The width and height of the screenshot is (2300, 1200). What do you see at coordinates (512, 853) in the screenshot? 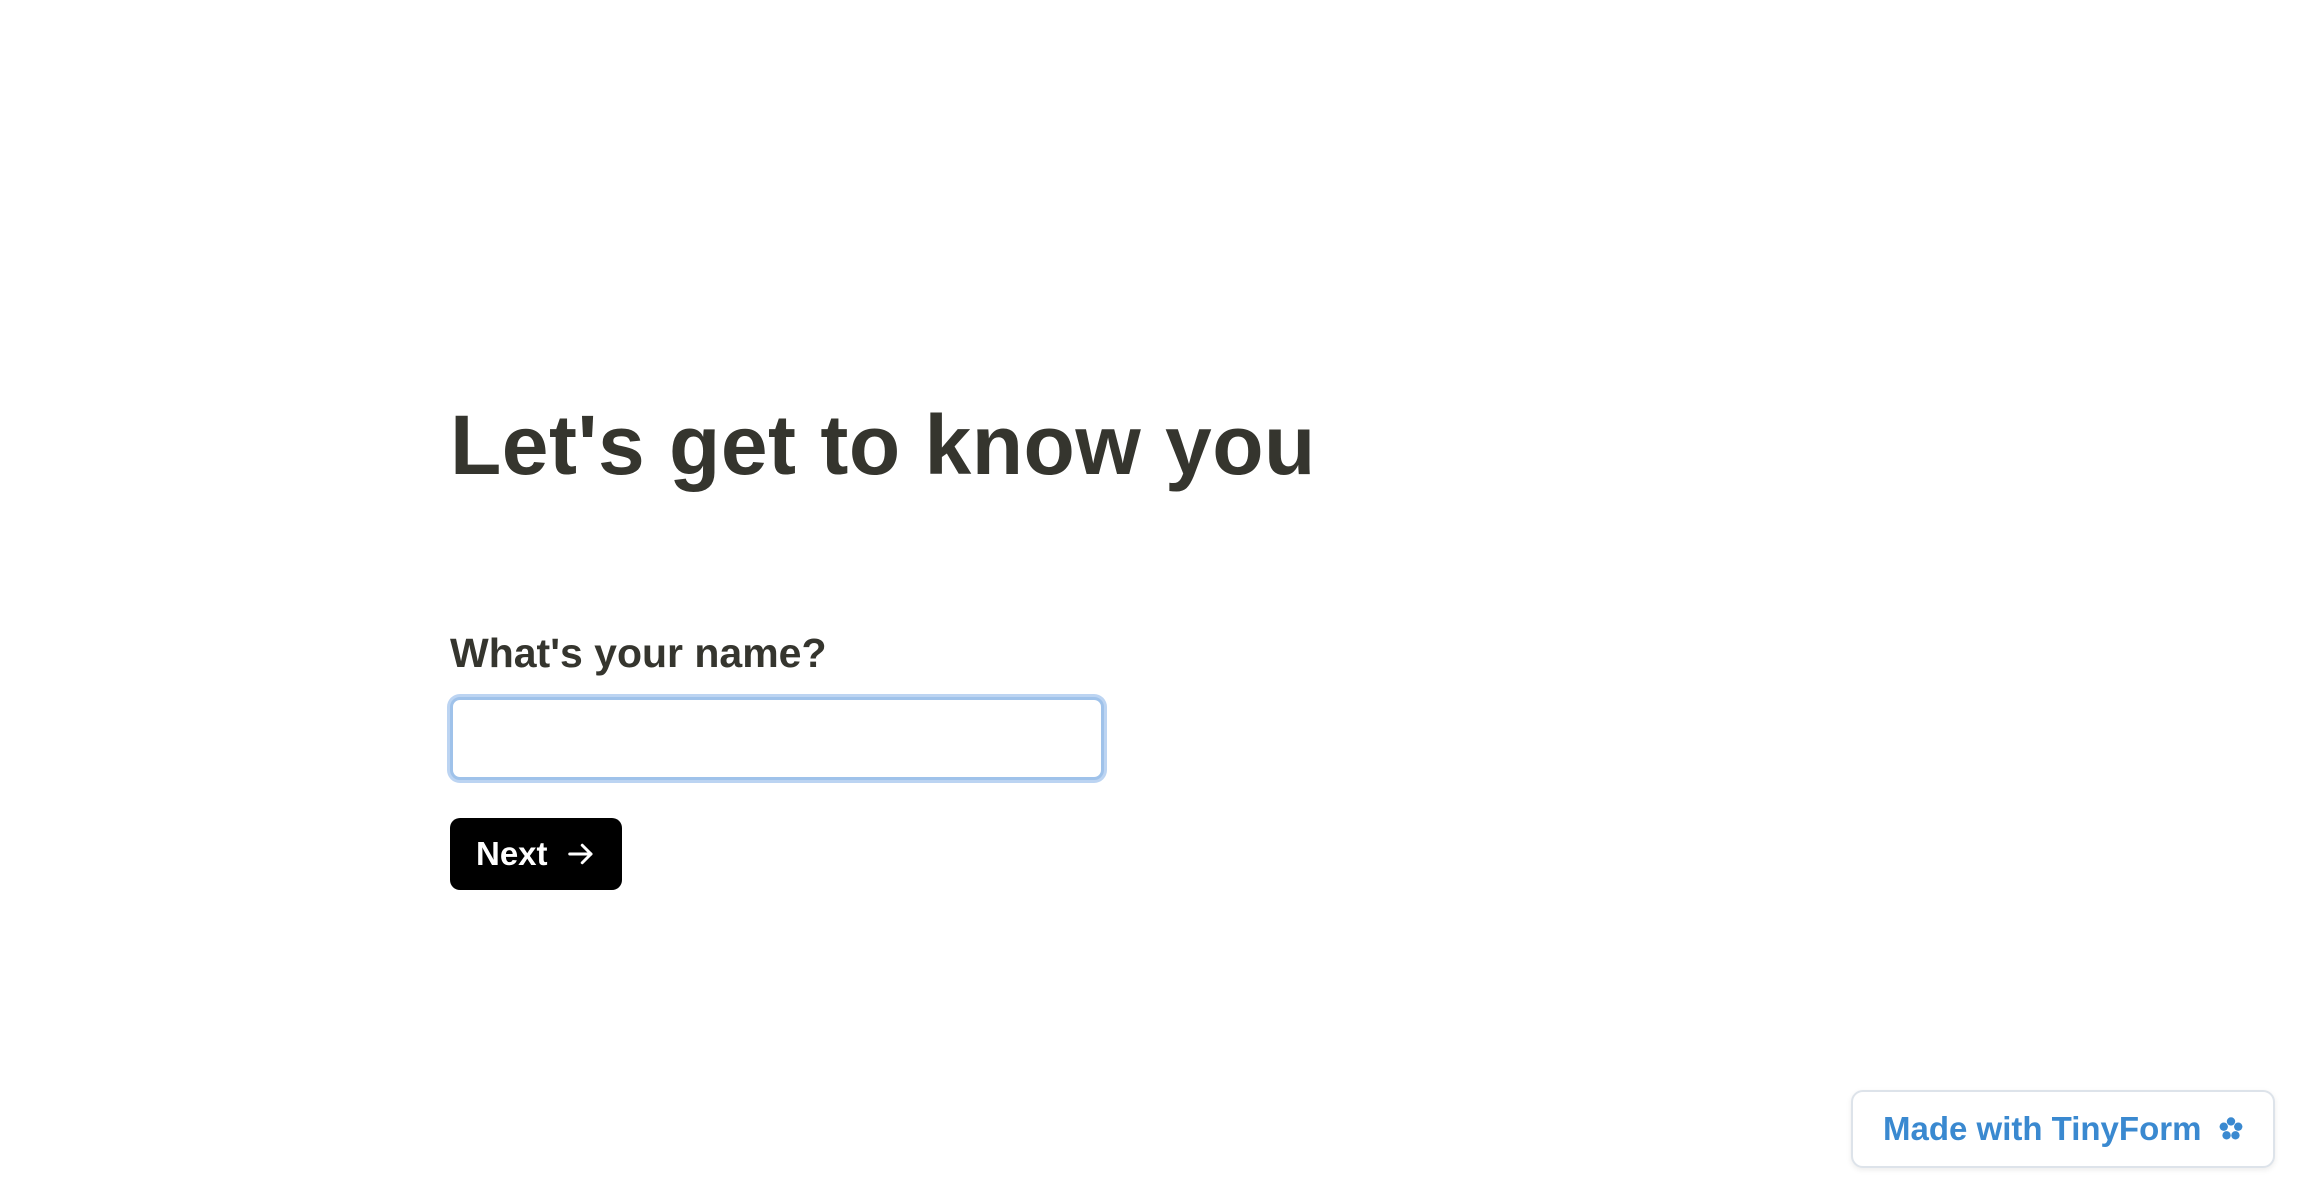
I see `next-button-label: Next` at bounding box center [512, 853].